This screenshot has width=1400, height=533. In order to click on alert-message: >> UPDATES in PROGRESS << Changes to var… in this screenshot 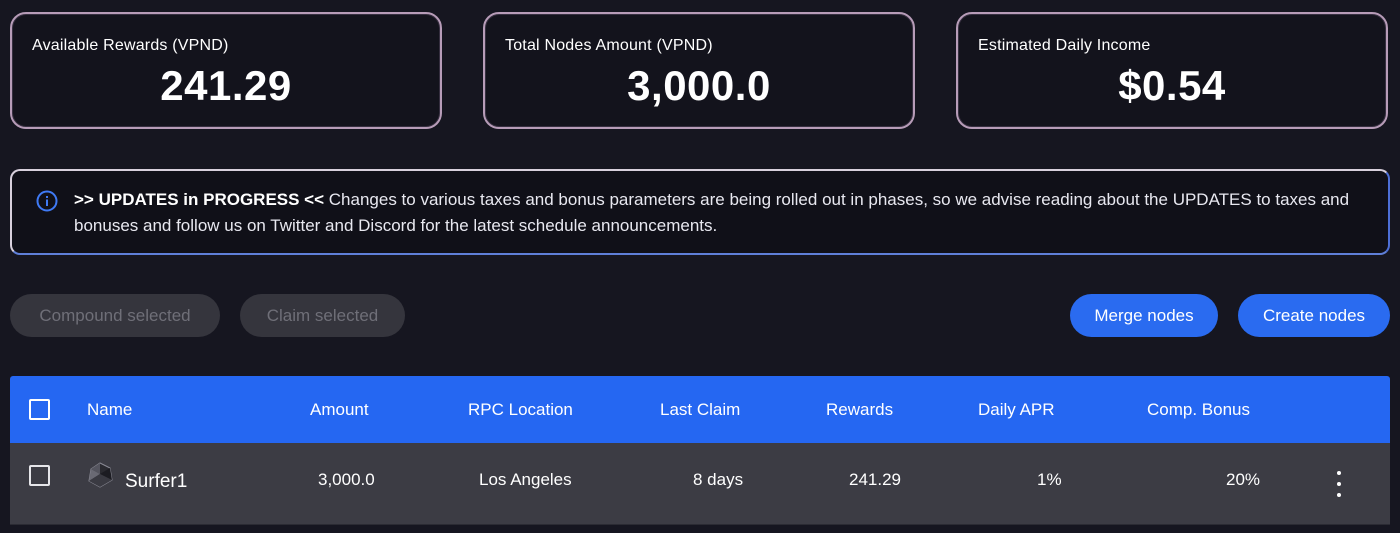, I will do `click(716, 213)`.